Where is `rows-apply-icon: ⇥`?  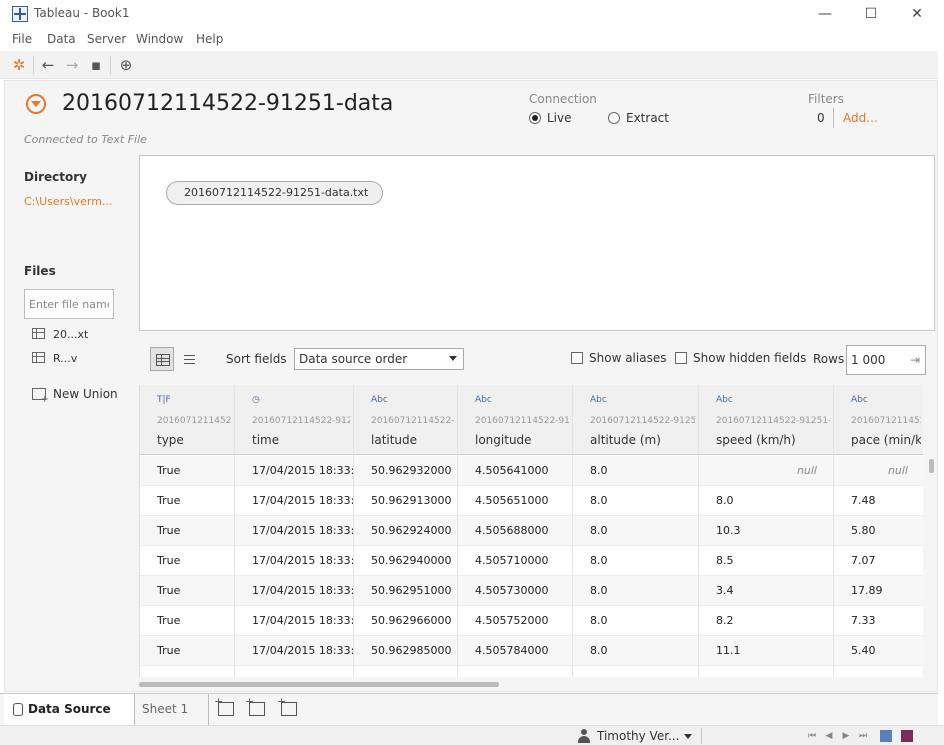
rows-apply-icon: ⇥ is located at coordinates (915, 360).